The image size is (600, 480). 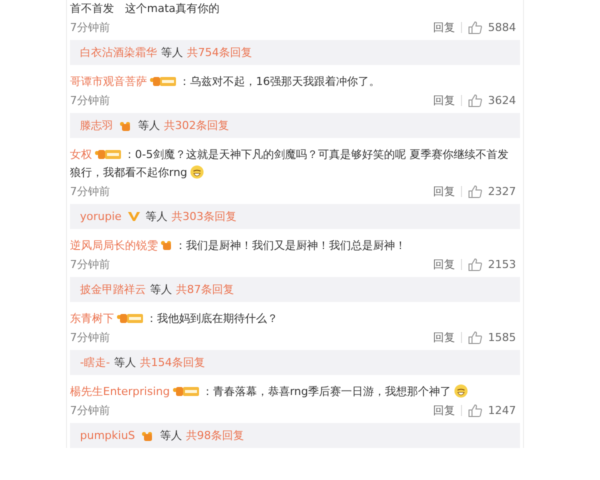 I want to click on replies-bar: yorupie 等人 共303条回复, so click(x=295, y=216).